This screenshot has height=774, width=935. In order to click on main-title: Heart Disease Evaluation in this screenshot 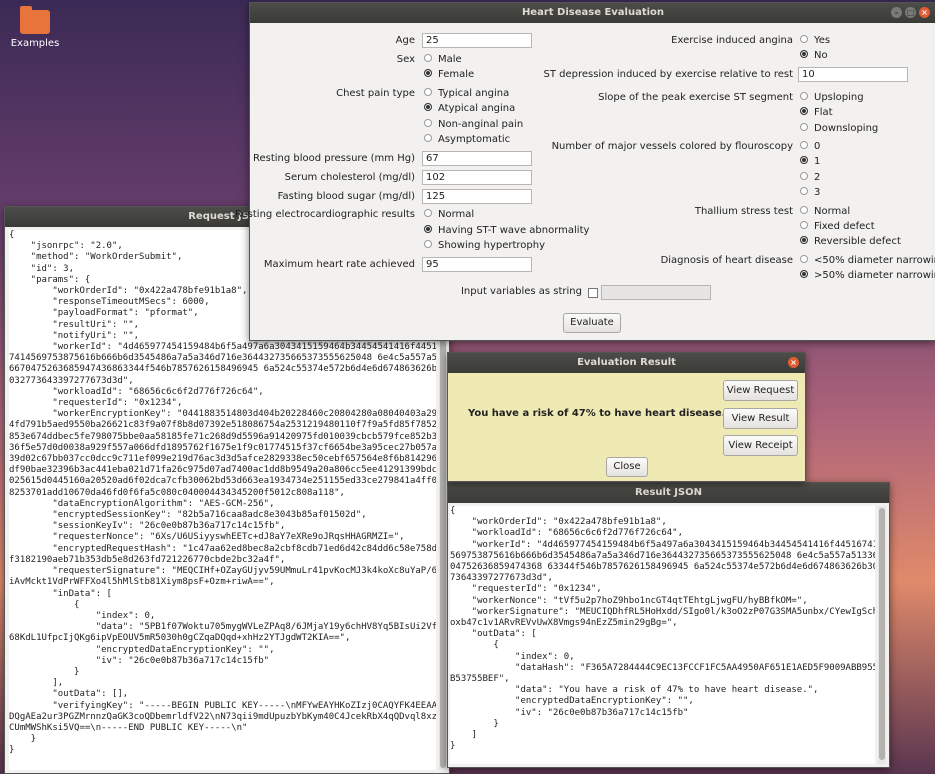, I will do `click(593, 12)`.